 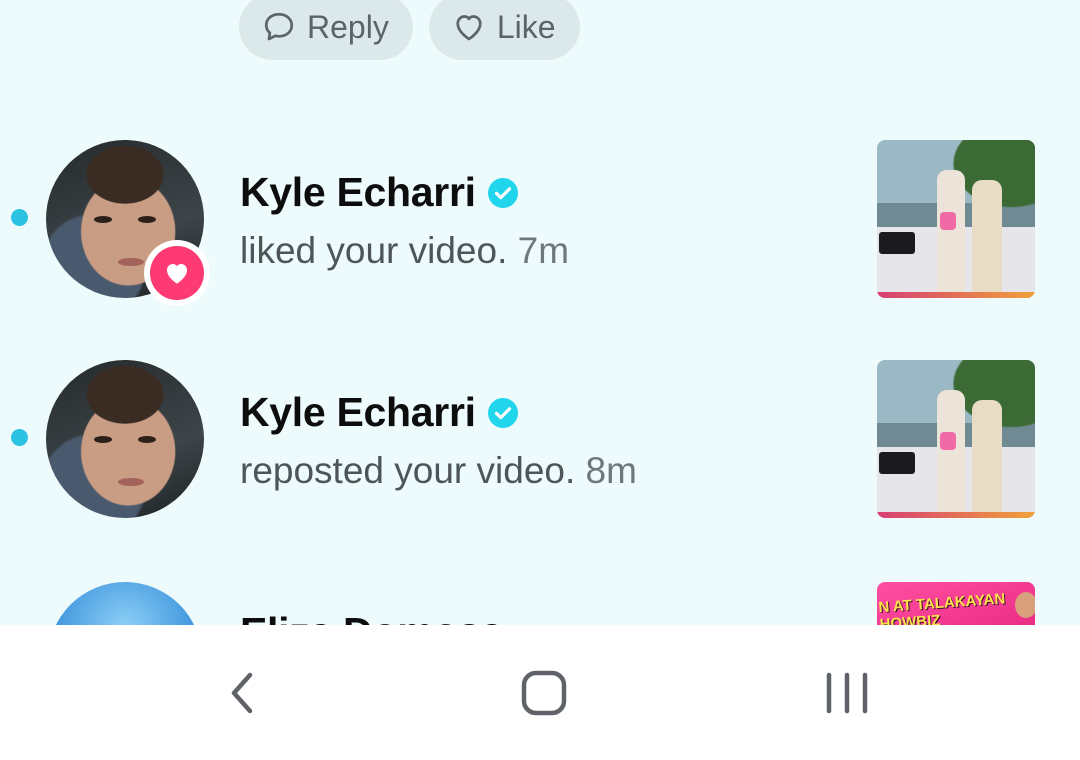 I want to click on notification-text: reposted your video. 8m, so click(x=438, y=471).